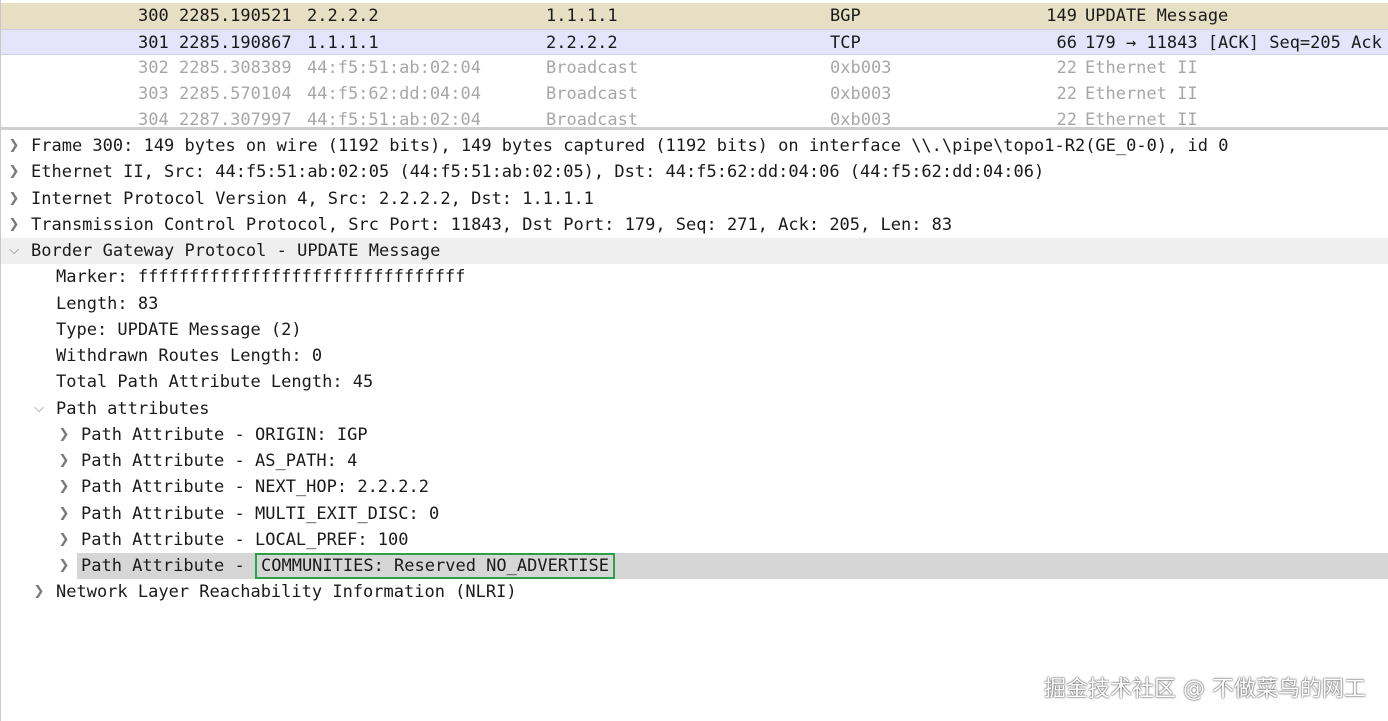 This screenshot has width=1388, height=721. What do you see at coordinates (260, 514) in the screenshot?
I see `tree-item-label: Path Attribute - MULTI_EXIT_DISC: 0` at bounding box center [260, 514].